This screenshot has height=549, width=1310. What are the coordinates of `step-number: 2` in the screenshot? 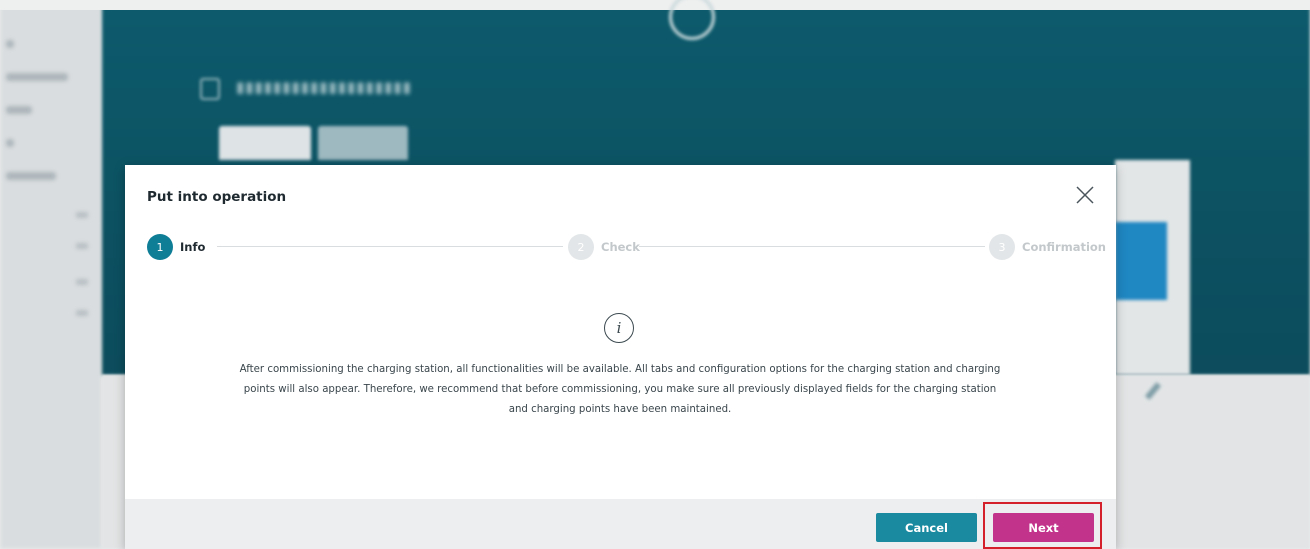 It's located at (581, 247).